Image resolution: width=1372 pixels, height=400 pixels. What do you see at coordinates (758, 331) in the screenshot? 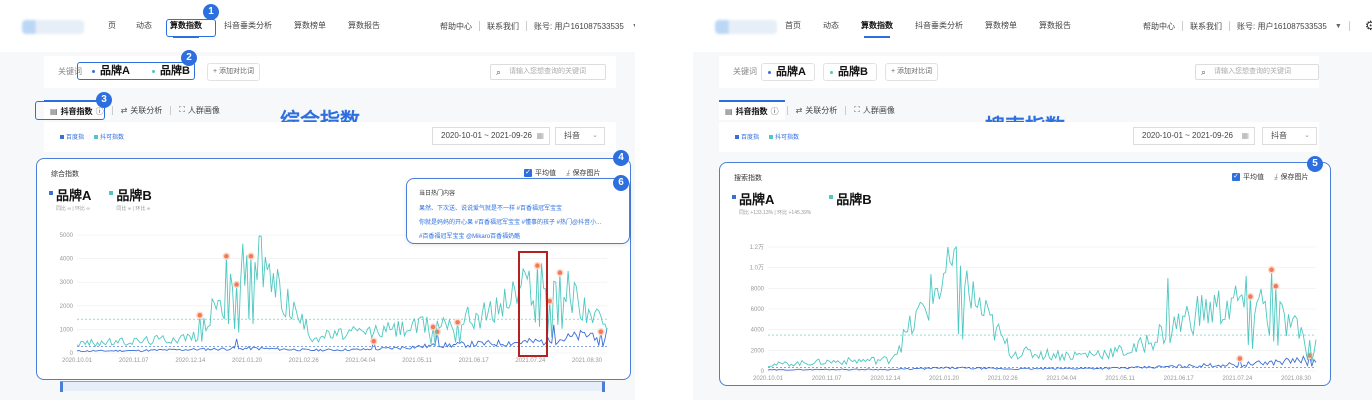
I see `y-tick-label: 4000` at bounding box center [758, 331].